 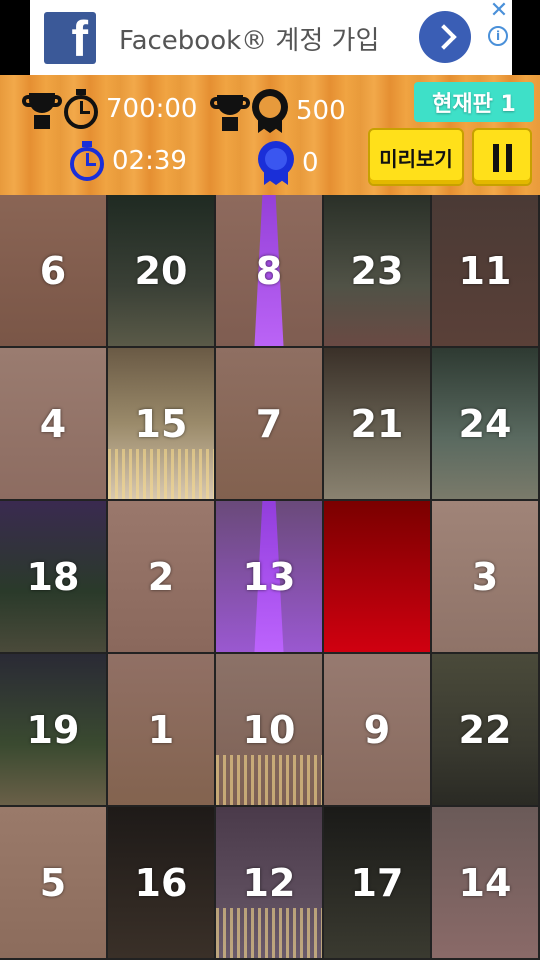 I want to click on tile-number: 5, so click(x=53, y=882).